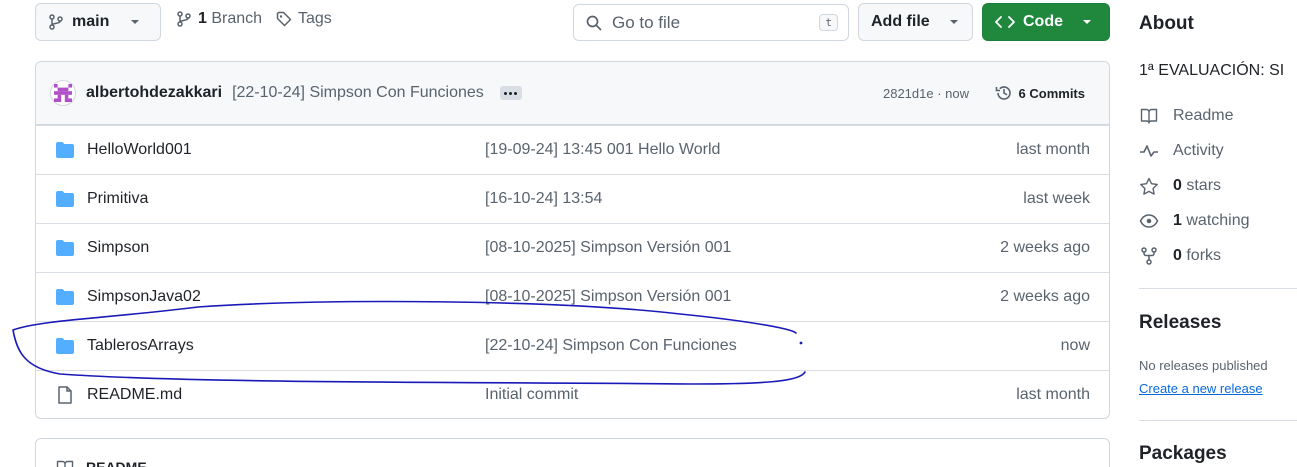 This screenshot has height=467, width=1297. What do you see at coordinates (1203, 115) in the screenshot?
I see `readme-label: Readme` at bounding box center [1203, 115].